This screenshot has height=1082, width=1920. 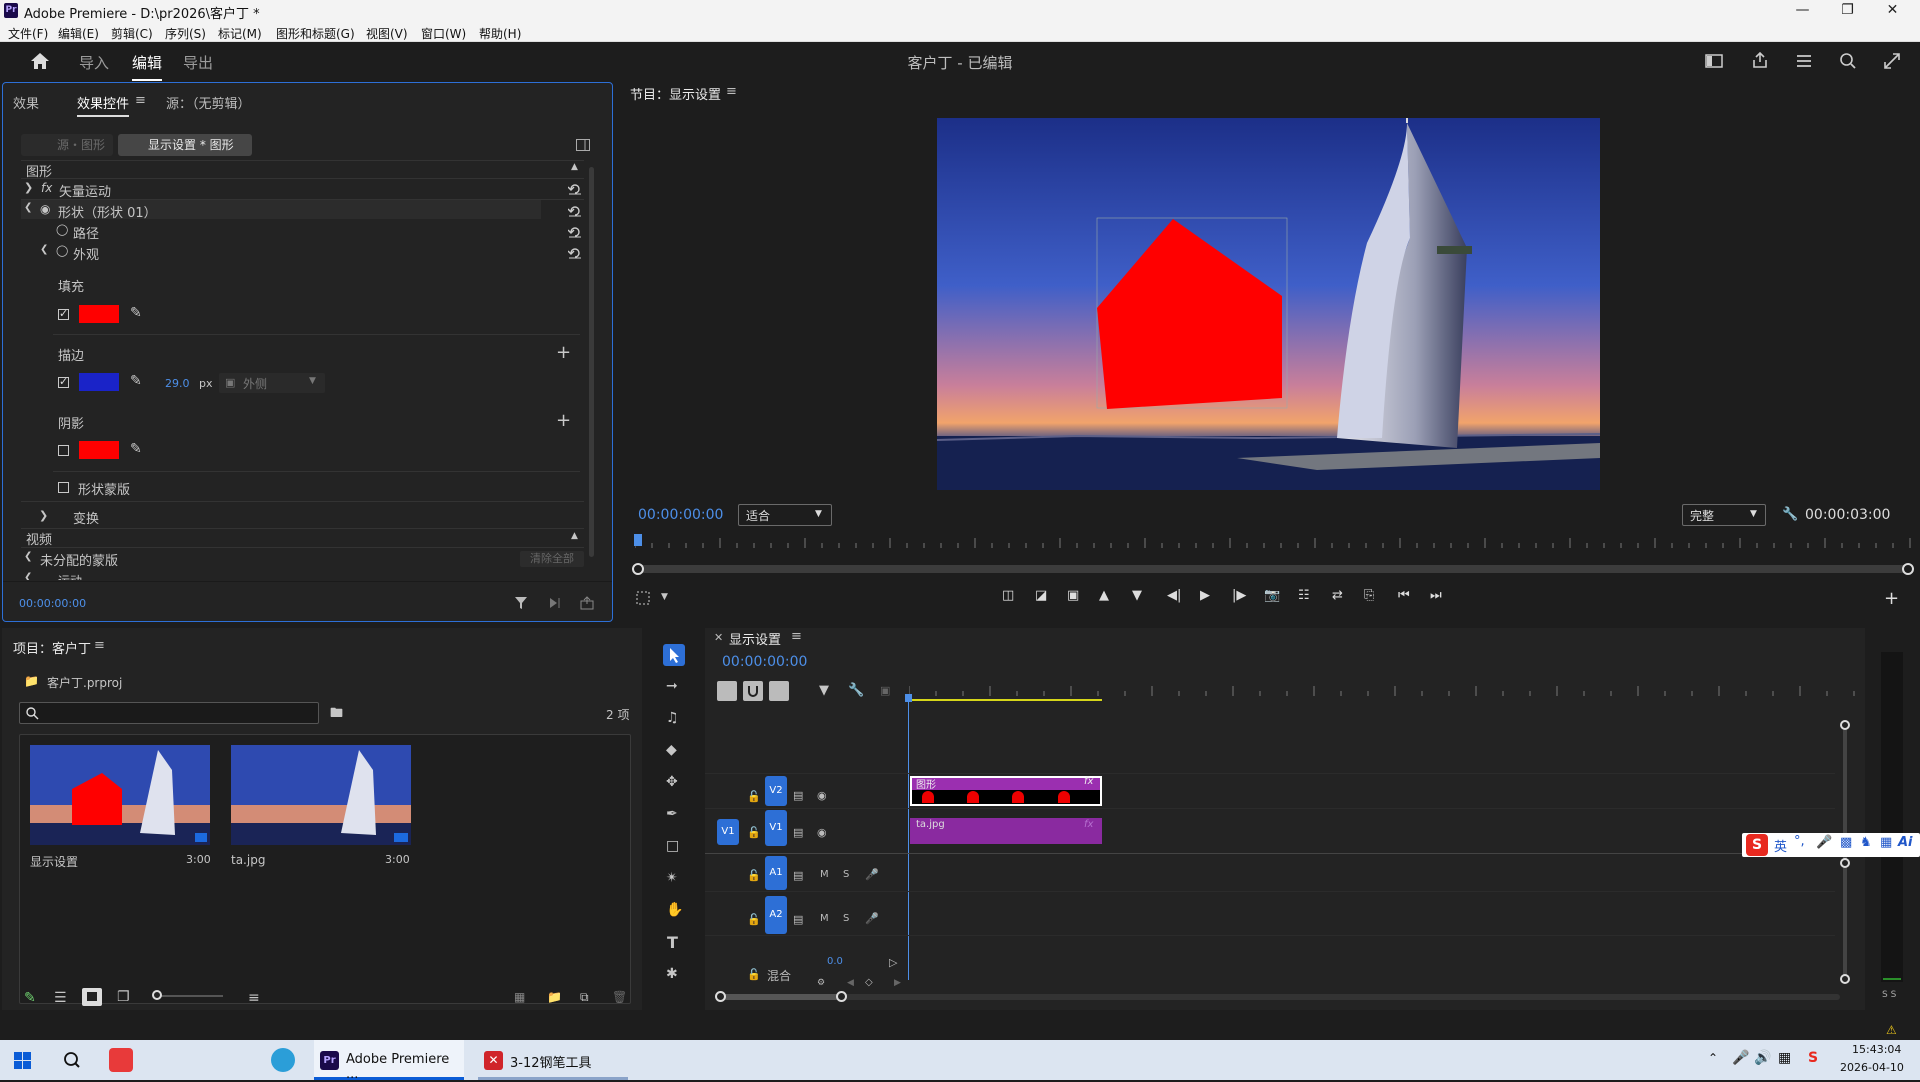 What do you see at coordinates (552, 559) in the screenshot?
I see `clear-all-button: 清除全部` at bounding box center [552, 559].